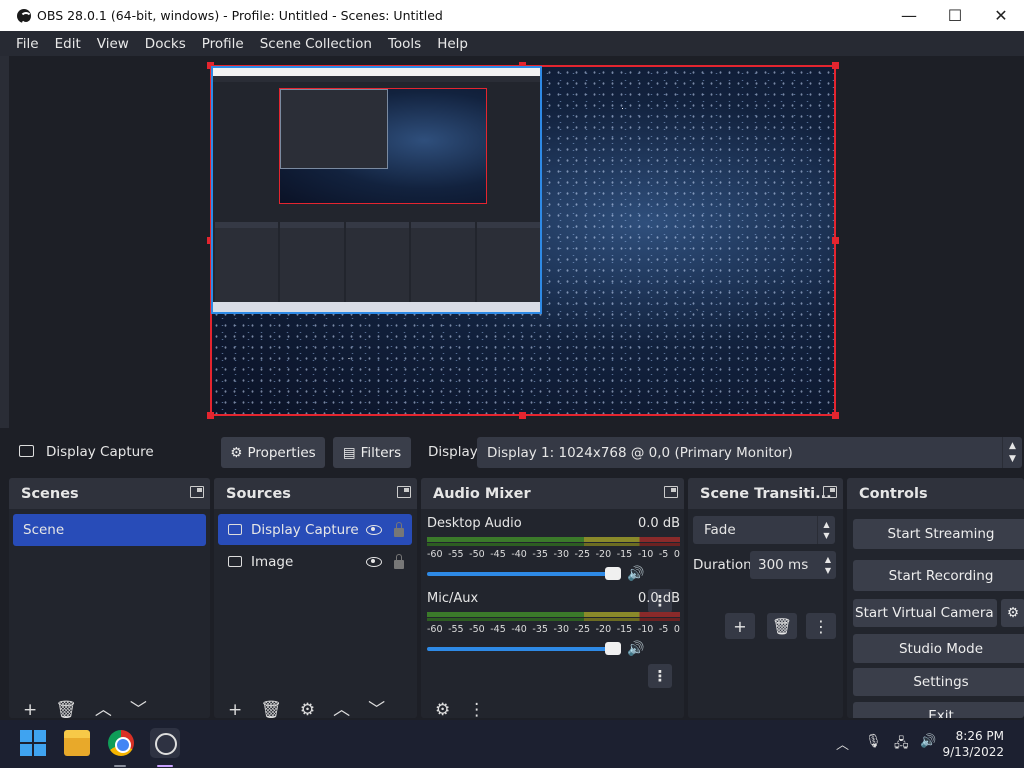 The image size is (1024, 768). What do you see at coordinates (33, 743) in the screenshot?
I see `windows-start-icon` at bounding box center [33, 743].